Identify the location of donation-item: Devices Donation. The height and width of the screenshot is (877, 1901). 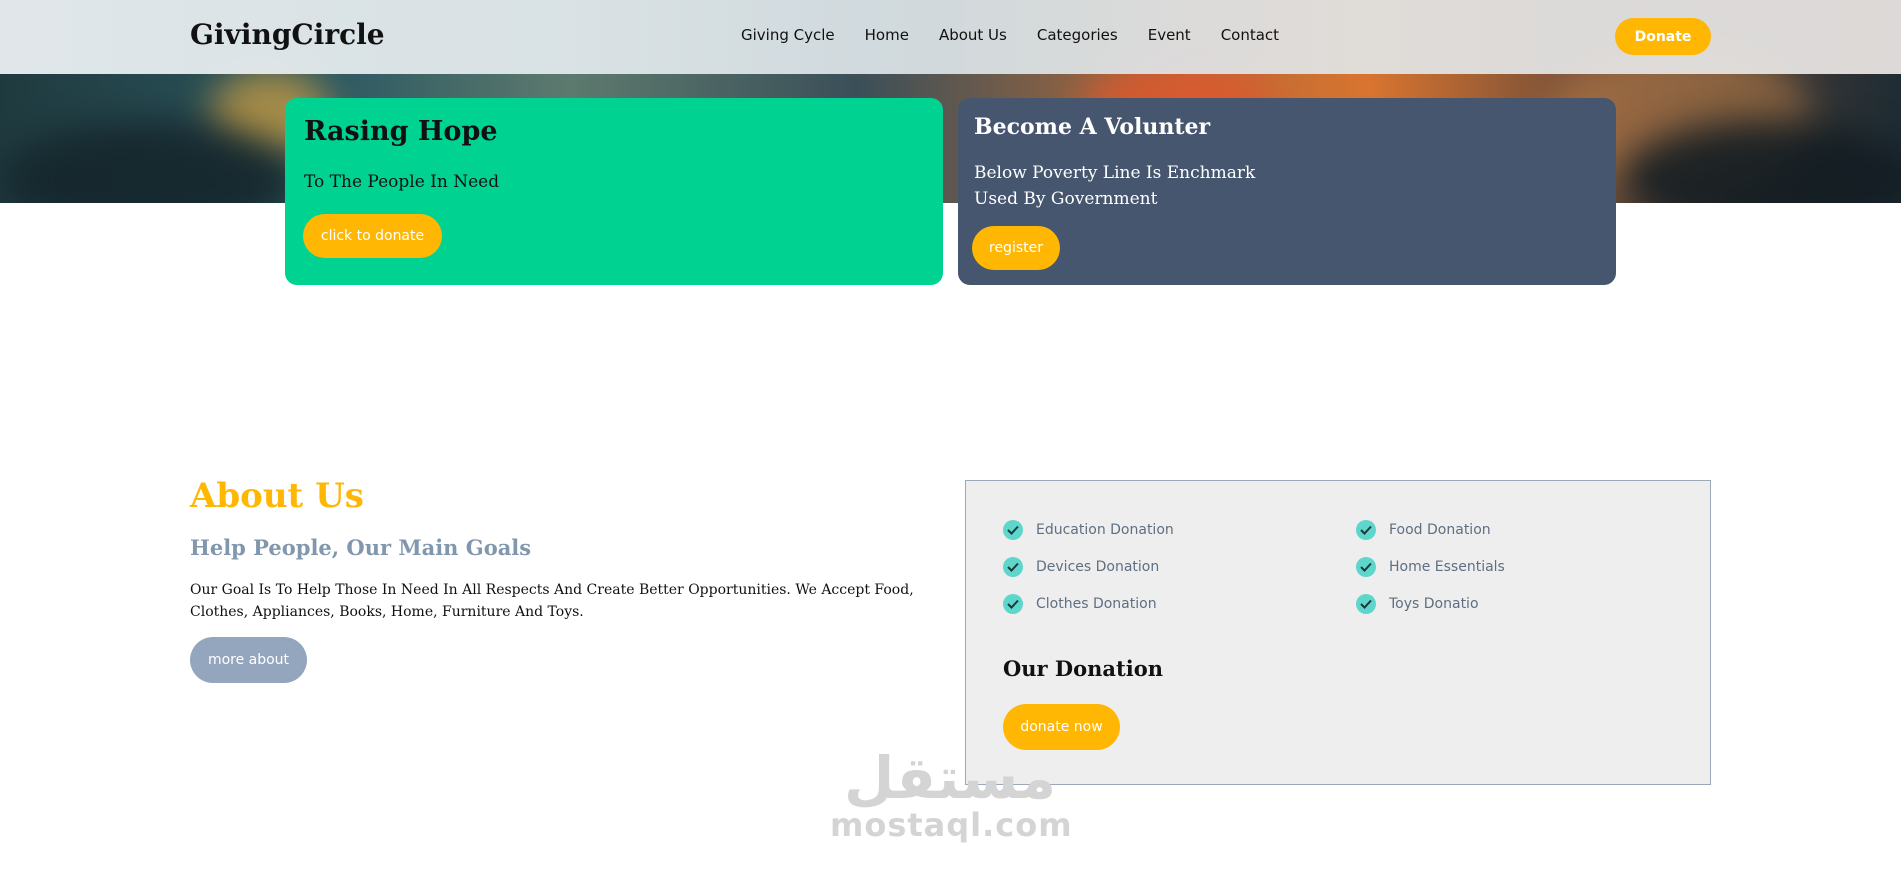
(1081, 567).